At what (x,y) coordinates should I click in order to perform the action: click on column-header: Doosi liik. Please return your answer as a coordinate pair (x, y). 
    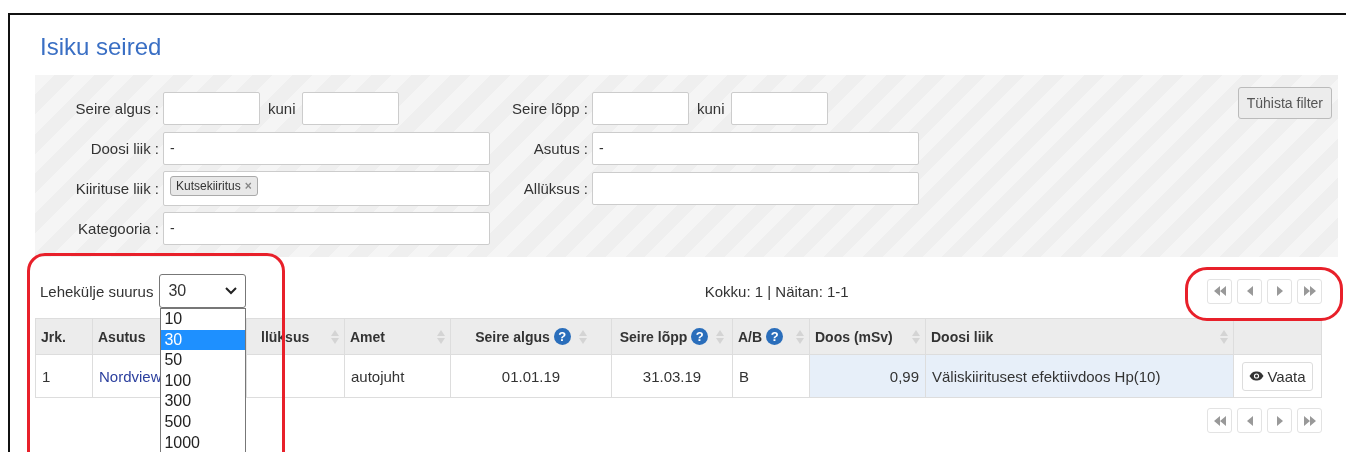
    Looking at the image, I should click on (1079, 336).